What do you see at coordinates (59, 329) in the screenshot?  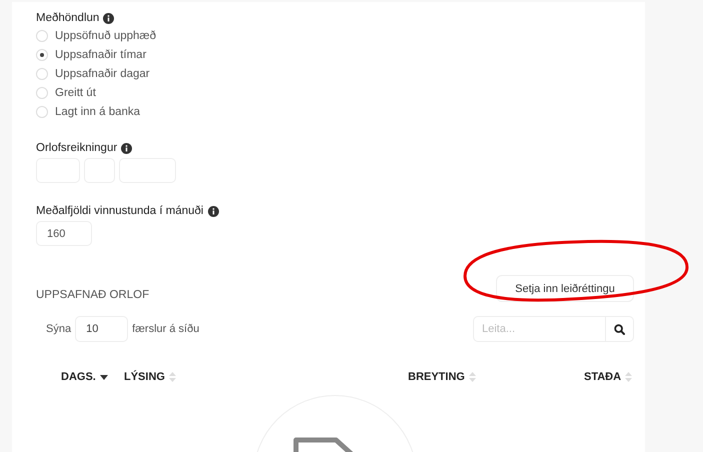 I see `show-label: Sýna` at bounding box center [59, 329].